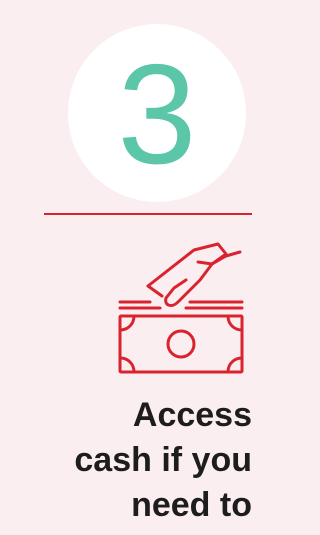 The image size is (320, 535). I want to click on step-number: 3, so click(157, 114).